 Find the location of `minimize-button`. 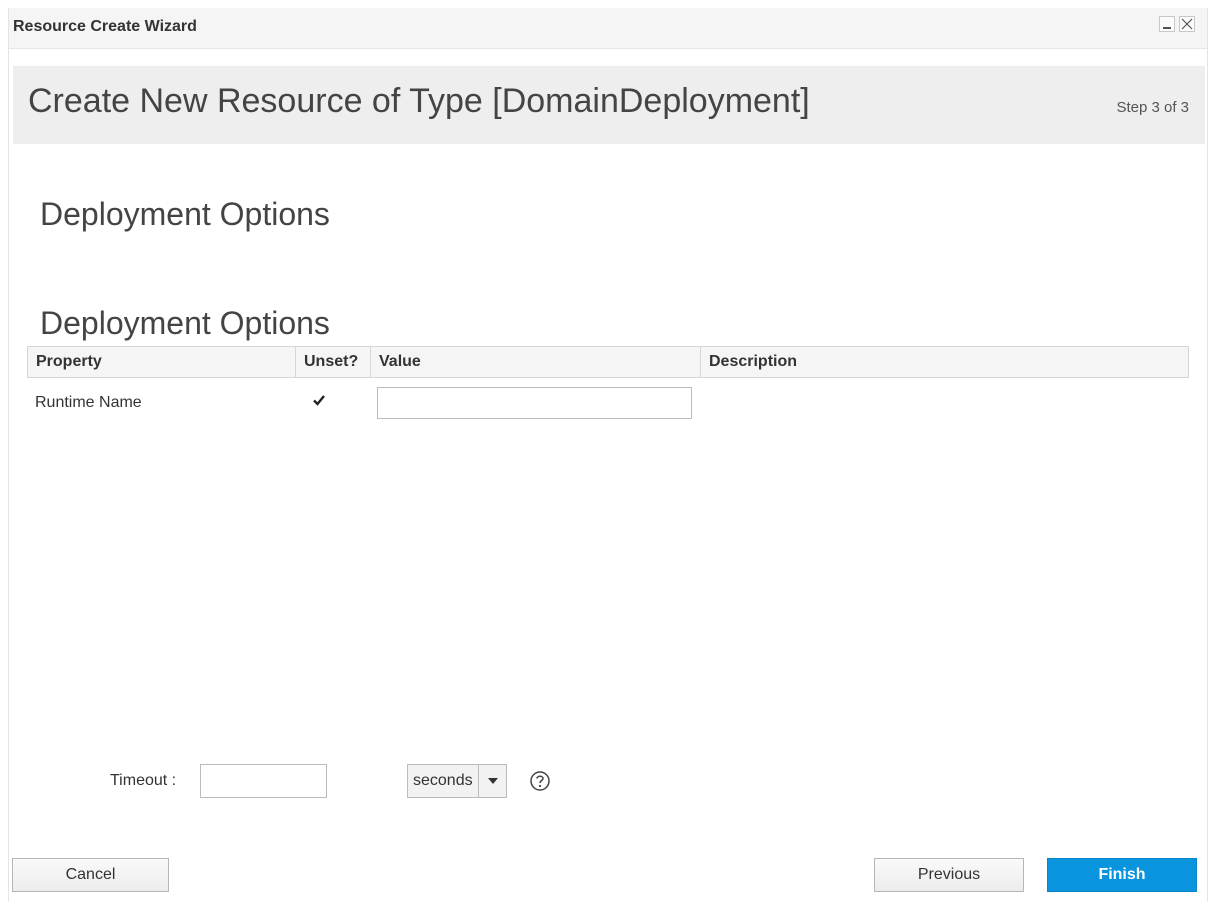

minimize-button is located at coordinates (1167, 24).